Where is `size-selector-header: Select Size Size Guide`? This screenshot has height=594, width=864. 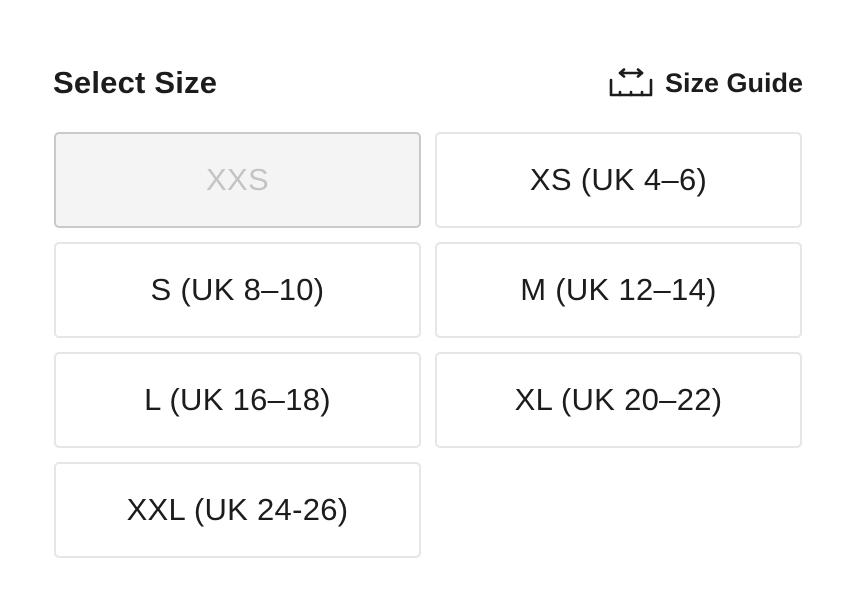
size-selector-header: Select Size Size Guide is located at coordinates (428, 83).